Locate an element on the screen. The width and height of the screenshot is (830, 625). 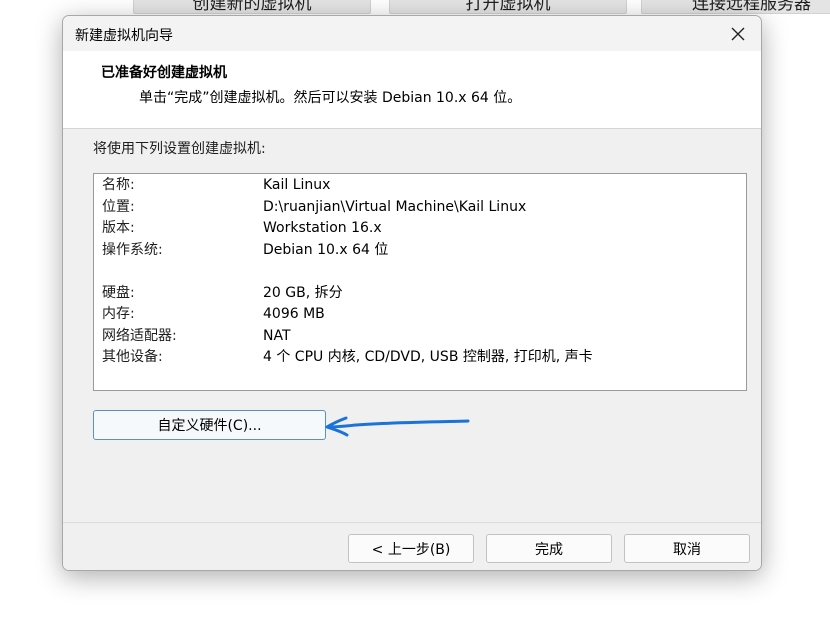
close-icon is located at coordinates (738, 33).